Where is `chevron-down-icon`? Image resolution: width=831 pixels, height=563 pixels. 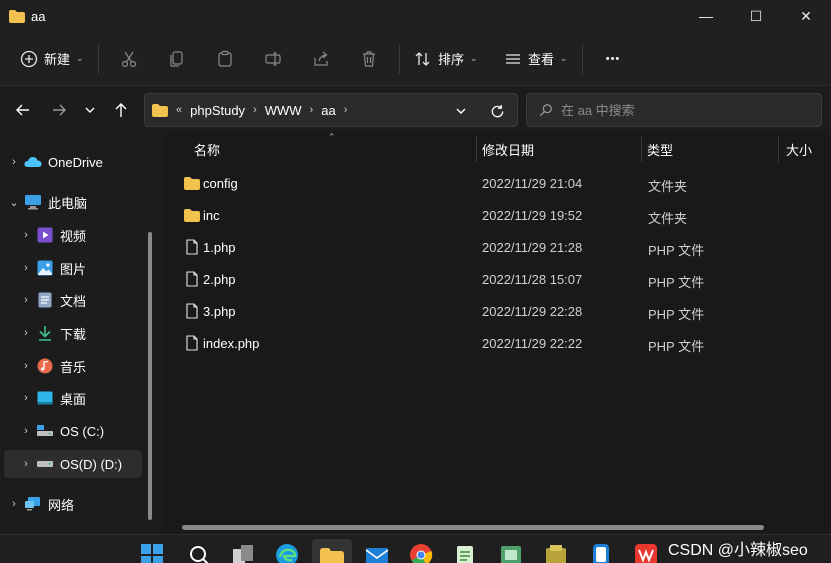
chevron-down-icon is located at coordinates (461, 111).